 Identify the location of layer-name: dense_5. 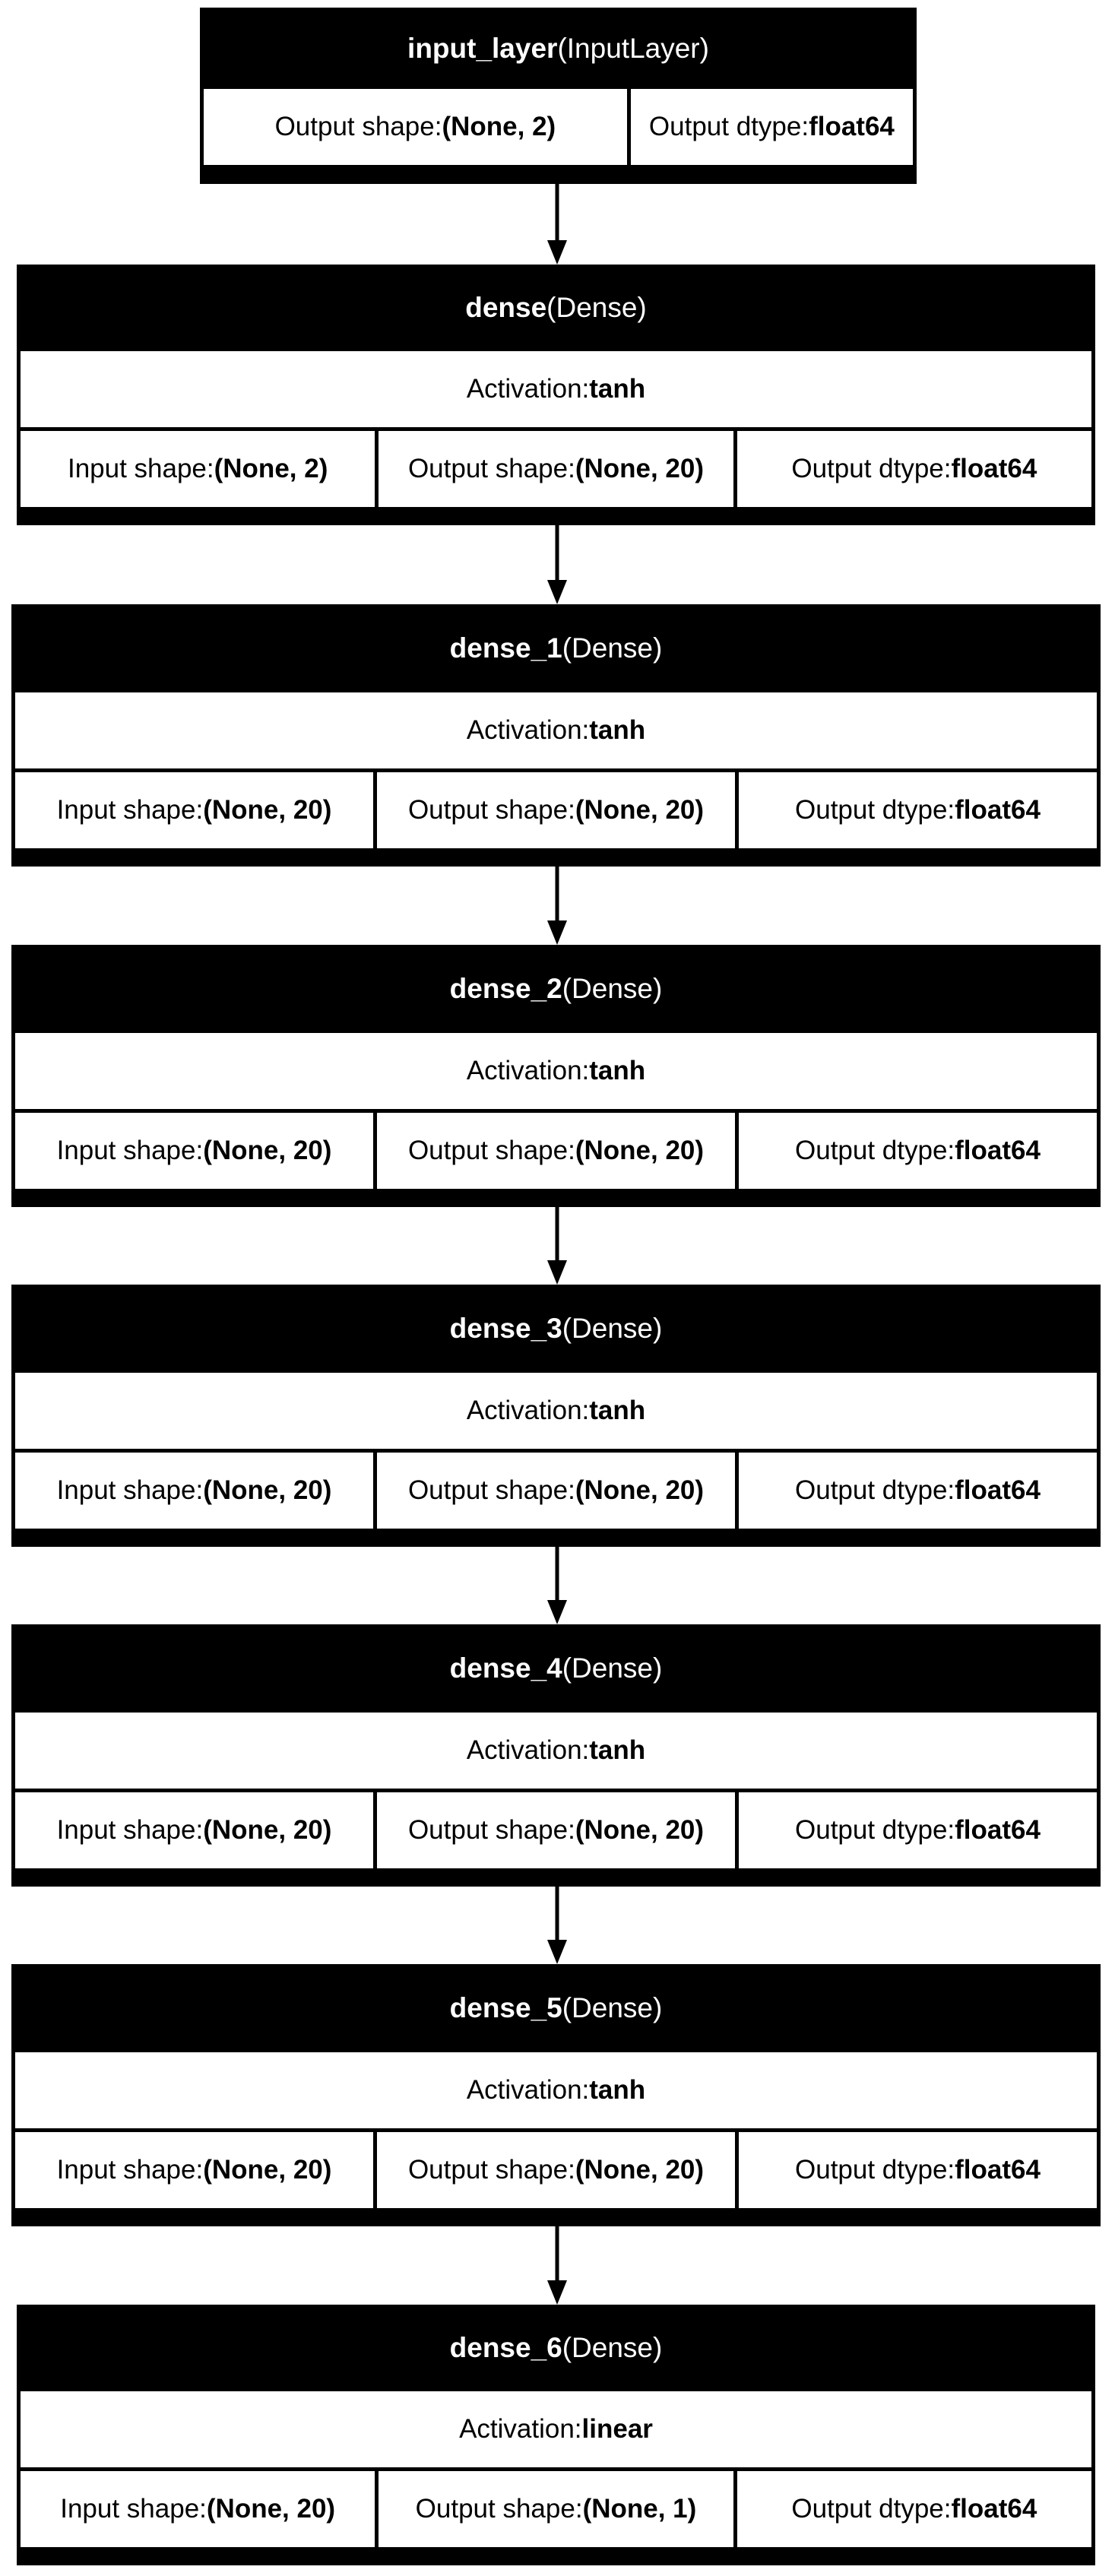
(505, 2007).